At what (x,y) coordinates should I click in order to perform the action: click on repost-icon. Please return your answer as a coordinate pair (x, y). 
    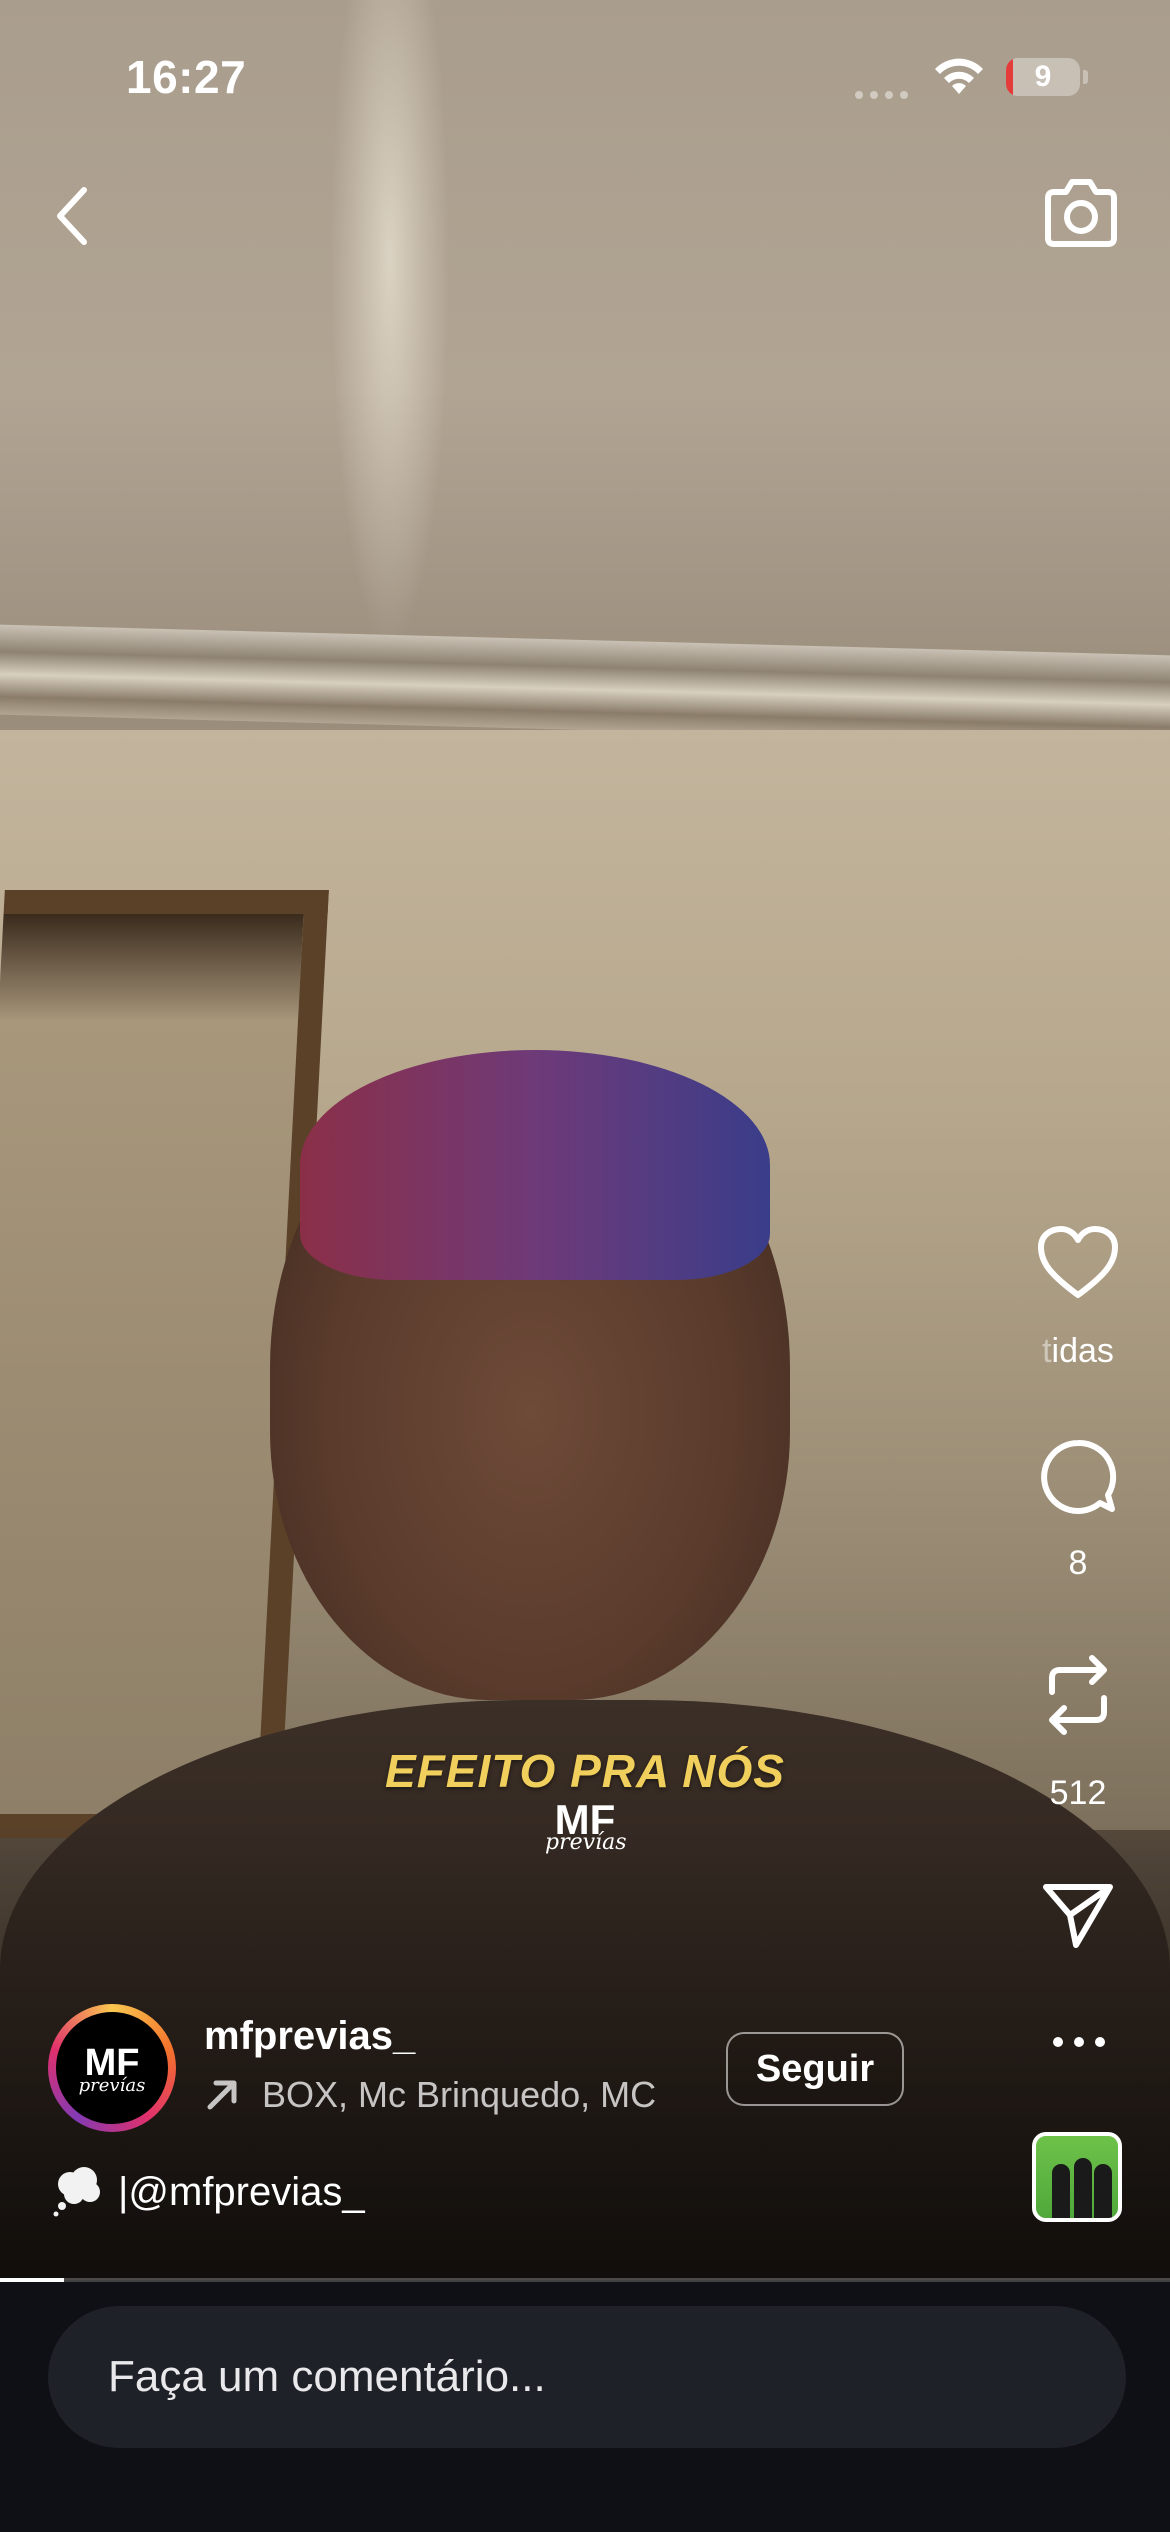
    Looking at the image, I should click on (1078, 1695).